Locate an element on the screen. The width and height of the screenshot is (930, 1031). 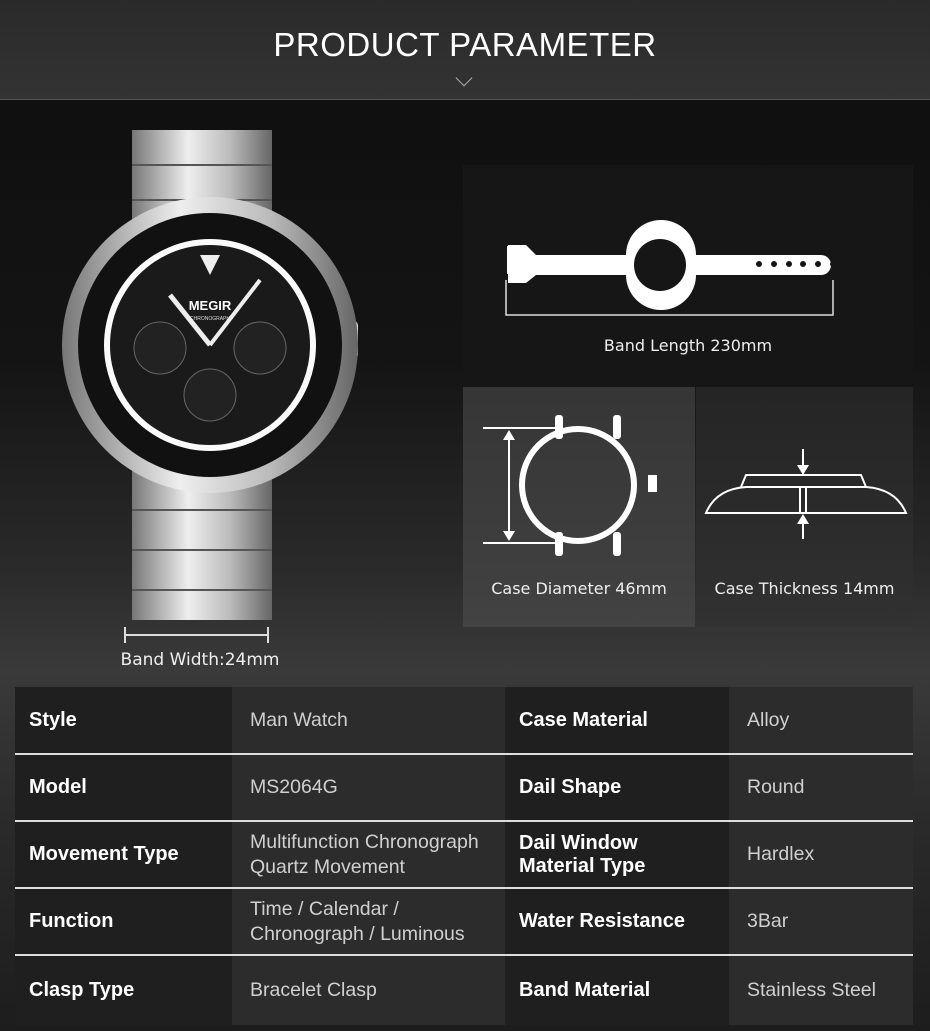
spec-value-text: Time / Calendar / is located at coordinates (324, 908).